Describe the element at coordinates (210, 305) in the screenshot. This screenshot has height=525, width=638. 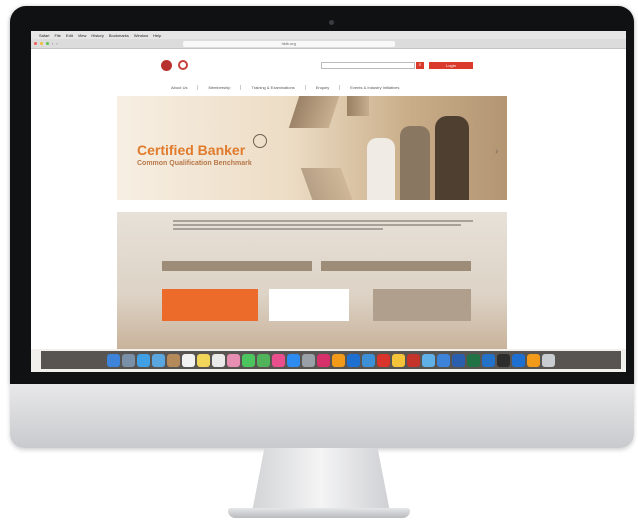
I see `card-orange` at that location.